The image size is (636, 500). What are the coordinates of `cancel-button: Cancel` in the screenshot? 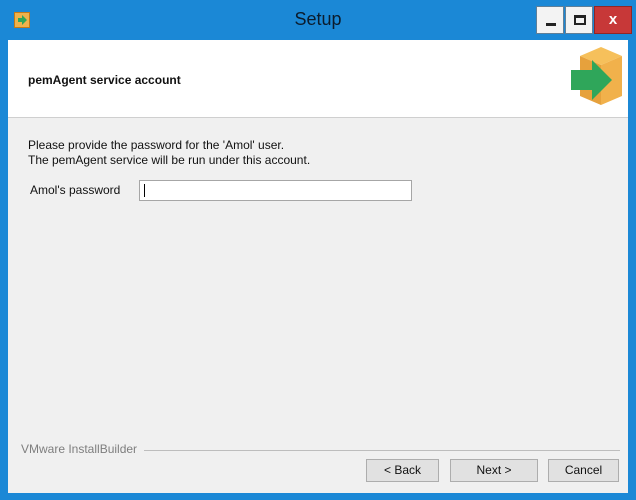 It's located at (583, 470).